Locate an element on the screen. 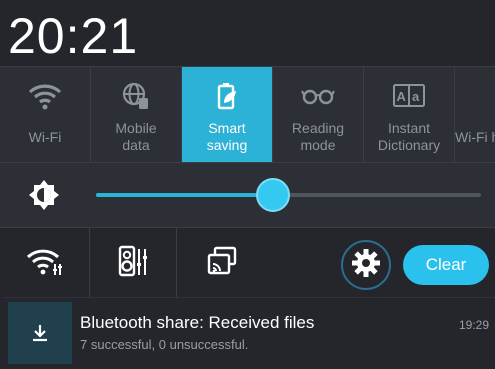 Image resolution: width=495 pixels, height=369 pixels. tile-mobile-data: Mobile data is located at coordinates (136, 115).